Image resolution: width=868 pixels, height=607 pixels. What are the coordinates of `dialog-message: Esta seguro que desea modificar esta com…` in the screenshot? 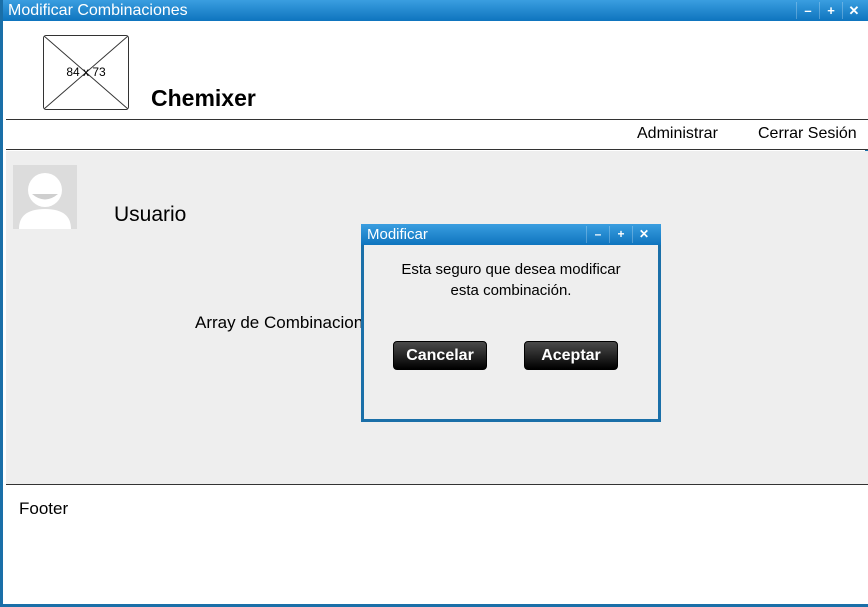 It's located at (511, 280).